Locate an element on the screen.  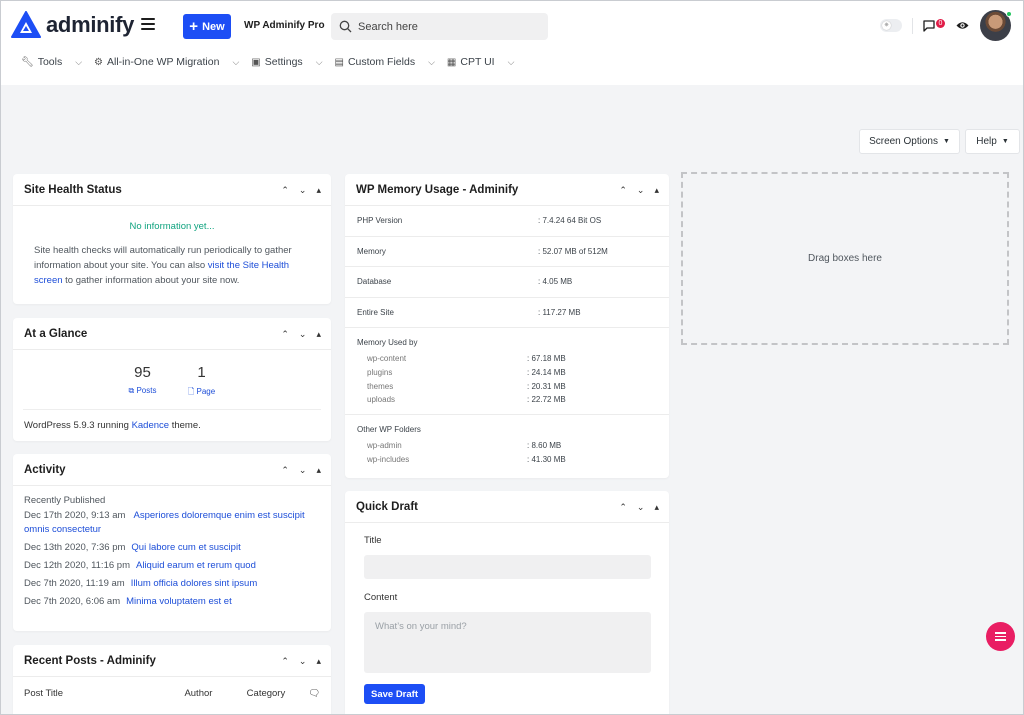
screen-options-button: Screen Options ▼ is located at coordinates (909, 141).